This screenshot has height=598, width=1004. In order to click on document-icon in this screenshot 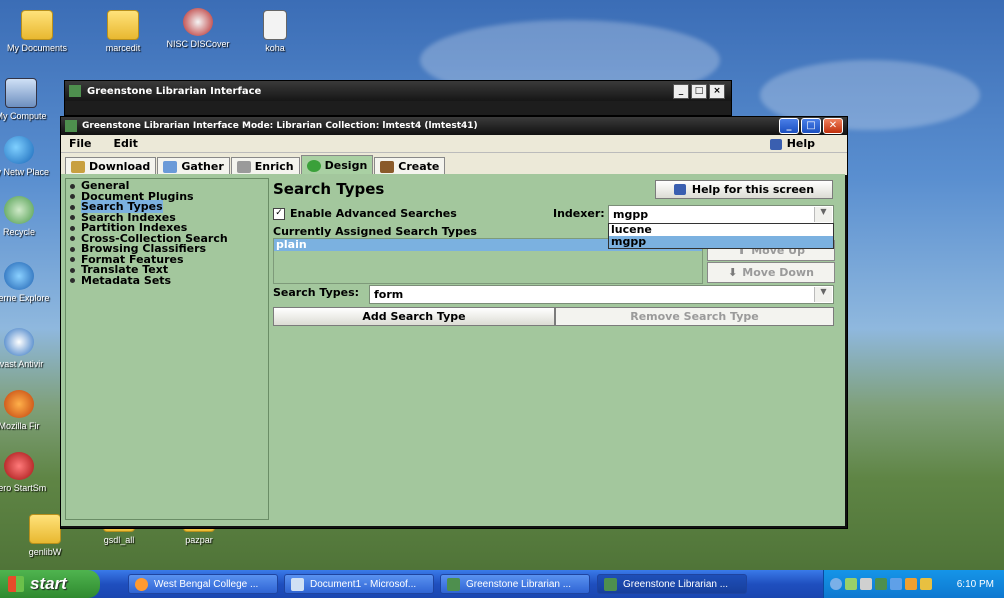, I will do `click(275, 25)`.